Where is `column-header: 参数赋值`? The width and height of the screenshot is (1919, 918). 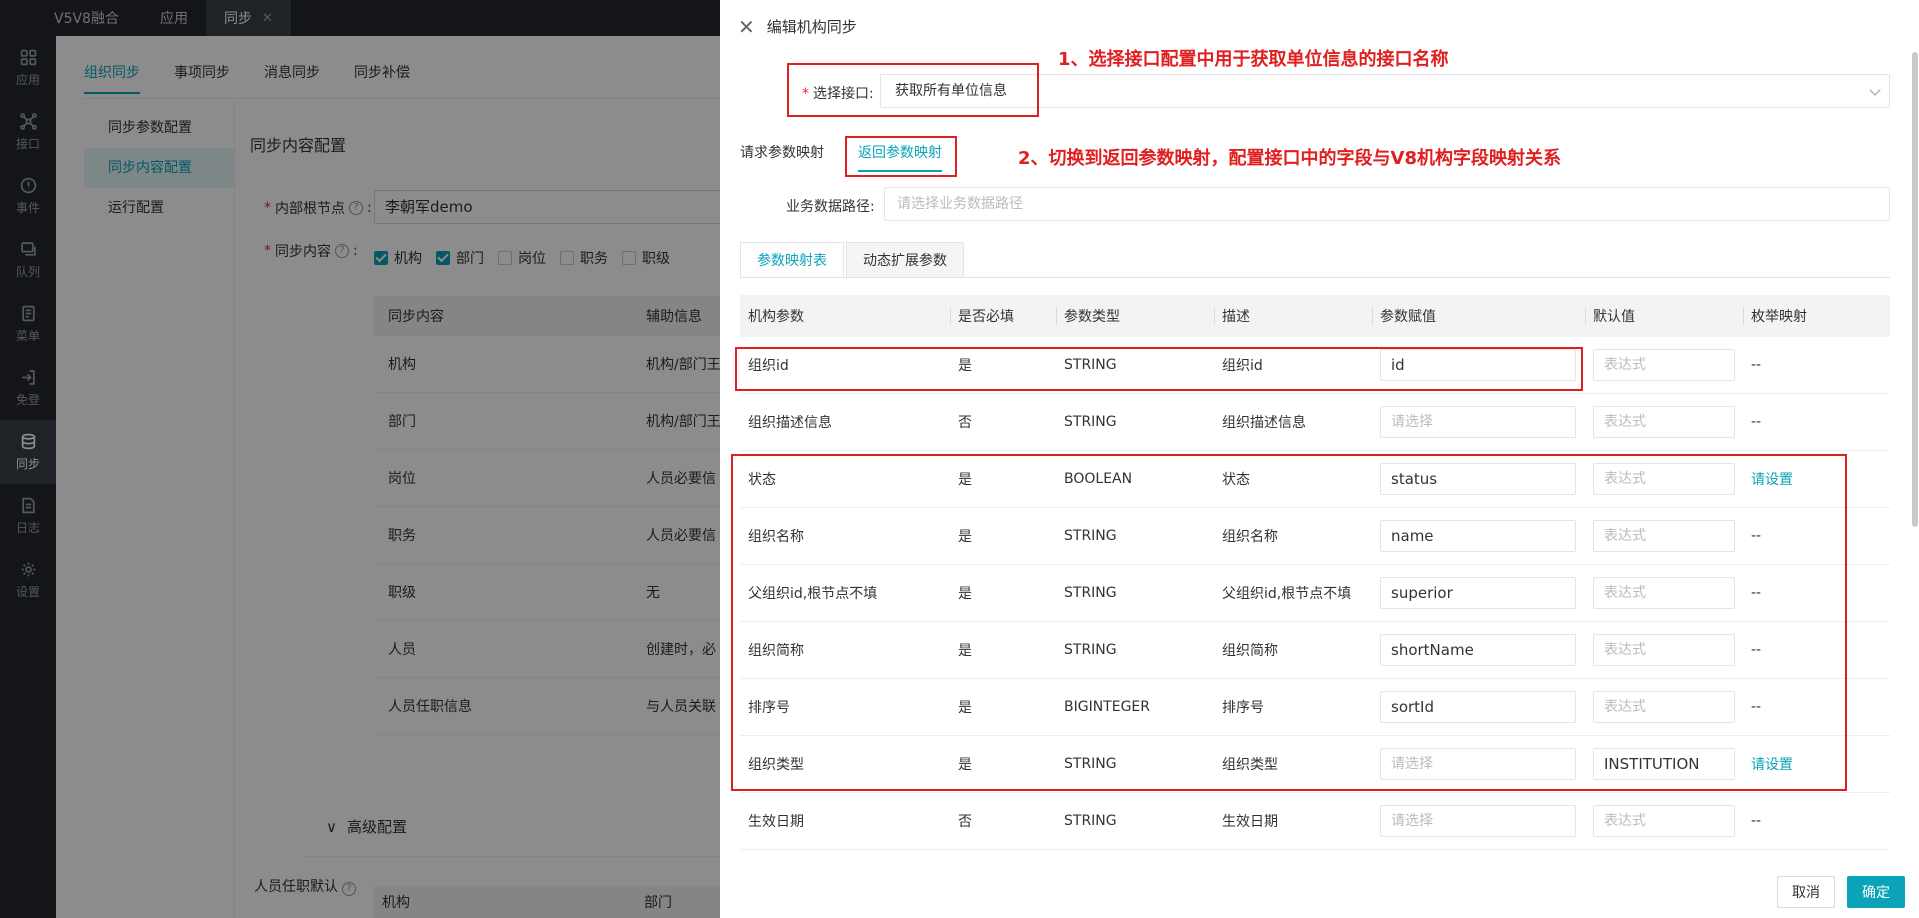 column-header: 参数赋值 is located at coordinates (1478, 316).